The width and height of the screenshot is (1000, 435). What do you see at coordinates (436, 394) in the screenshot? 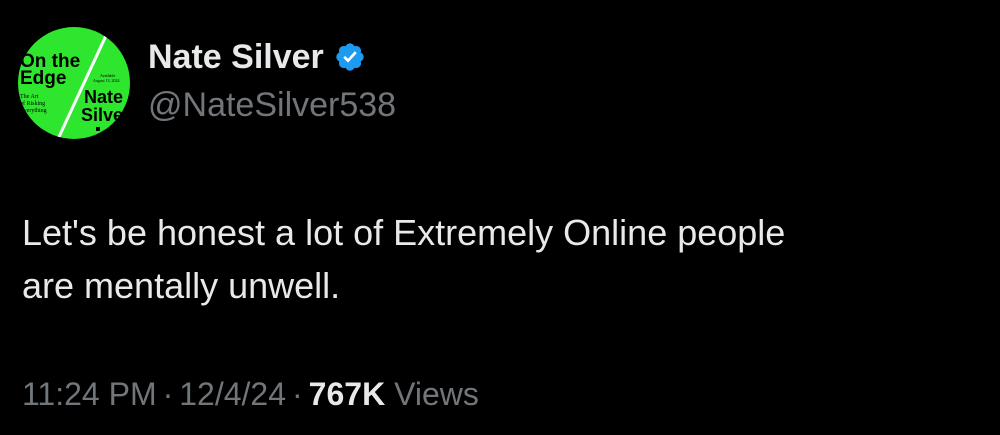
I see `views-label: Views` at bounding box center [436, 394].